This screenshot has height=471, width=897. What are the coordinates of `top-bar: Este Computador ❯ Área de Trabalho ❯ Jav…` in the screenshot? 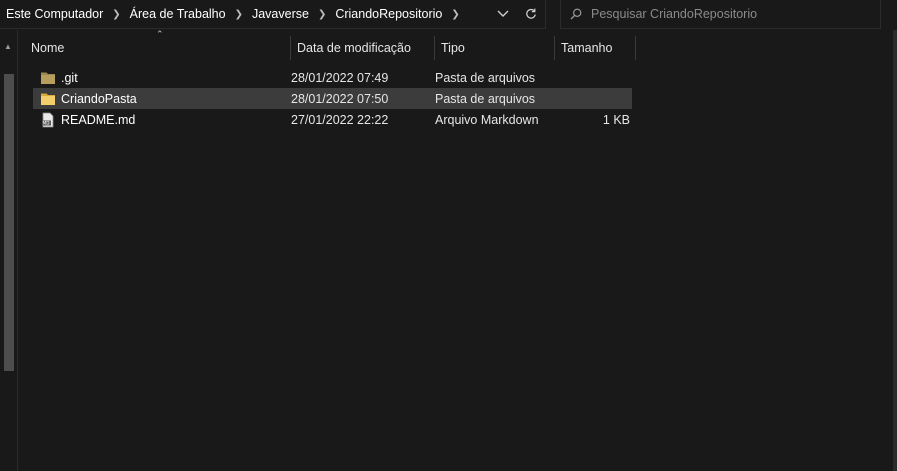 It's located at (448, 15).